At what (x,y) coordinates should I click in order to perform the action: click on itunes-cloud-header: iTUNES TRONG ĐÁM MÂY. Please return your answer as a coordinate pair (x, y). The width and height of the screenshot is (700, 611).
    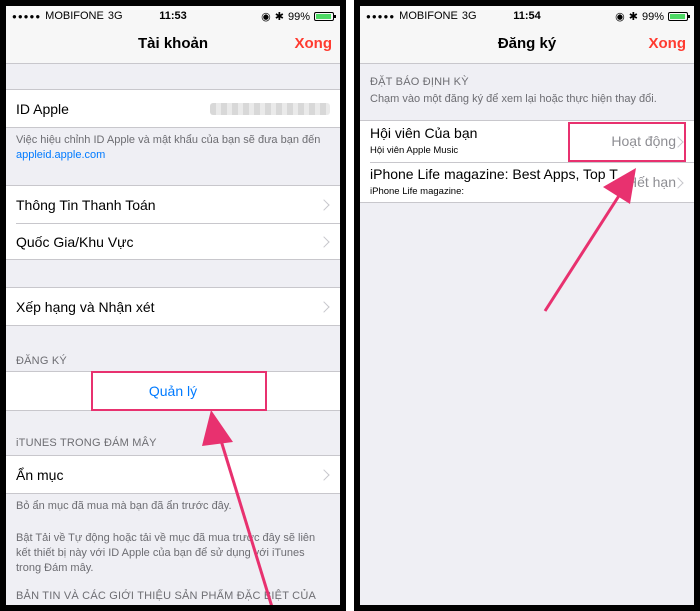
    Looking at the image, I should click on (86, 443).